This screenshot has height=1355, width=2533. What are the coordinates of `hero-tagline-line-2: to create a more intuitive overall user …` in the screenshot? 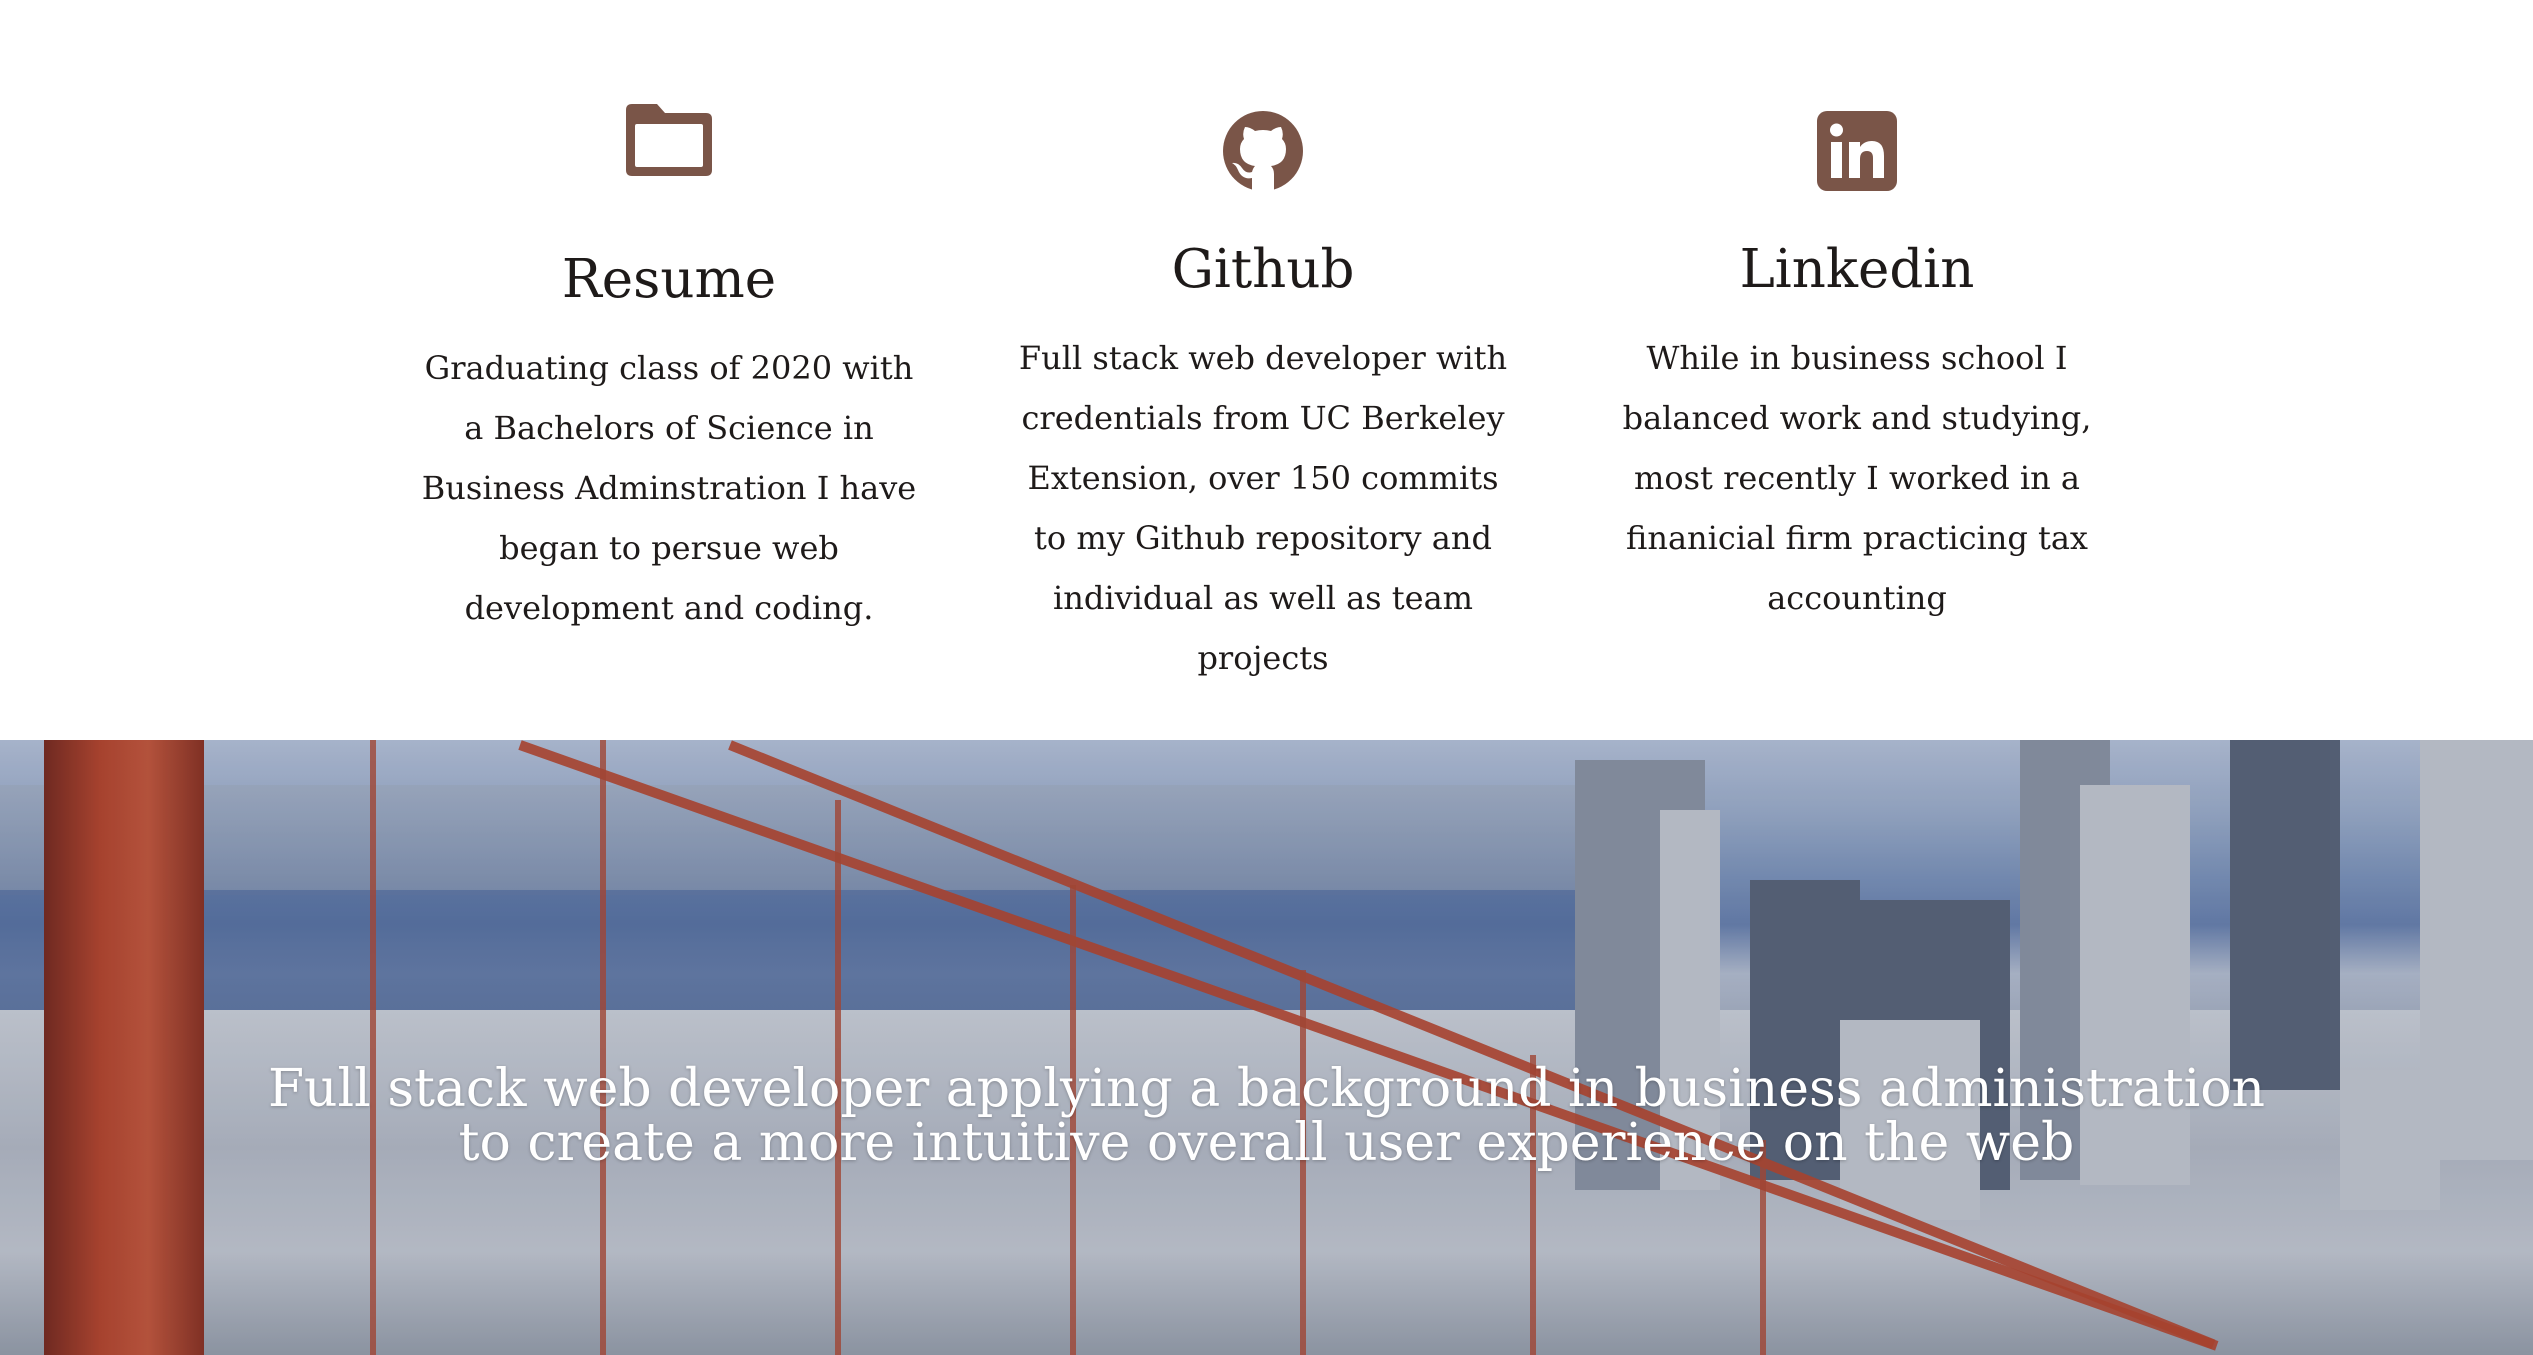 It's located at (1266, 1143).